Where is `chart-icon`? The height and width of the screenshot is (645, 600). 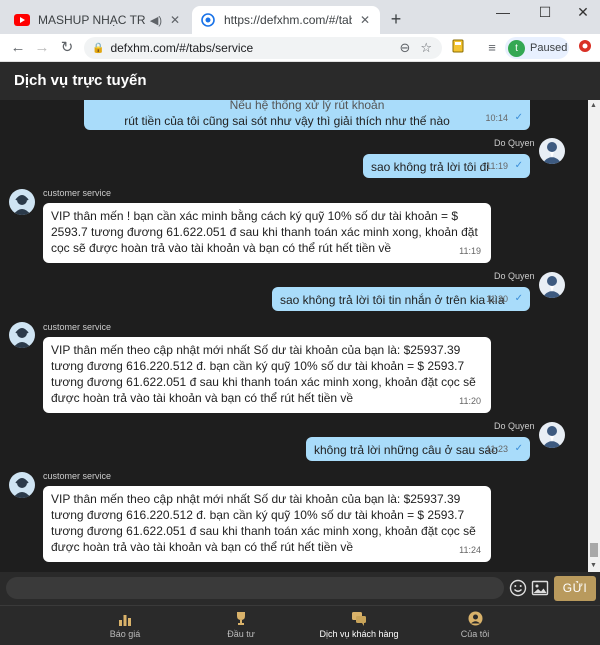 chart-icon is located at coordinates (125, 618).